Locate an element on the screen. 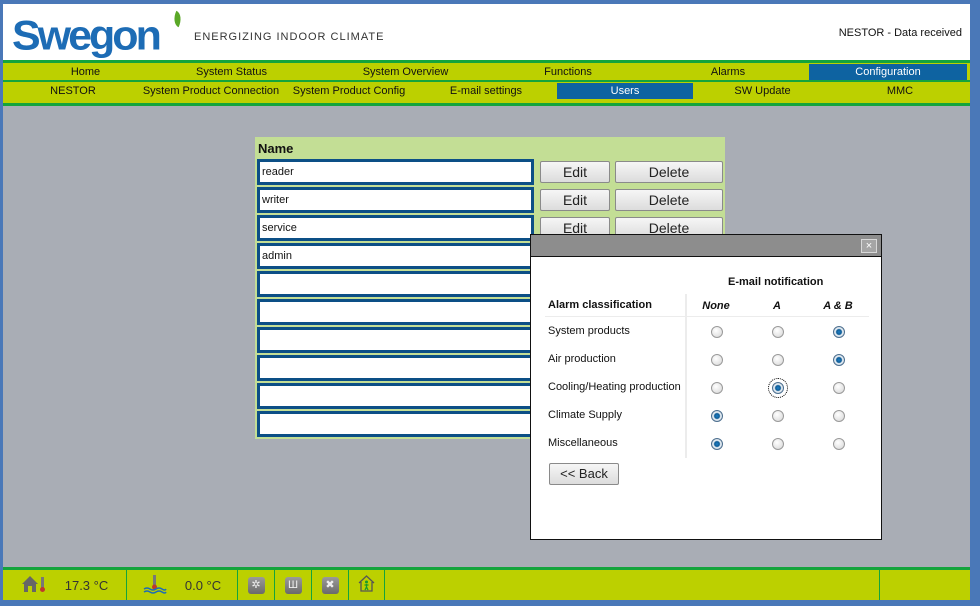 The image size is (980, 606). subnav-nestor: NESTOR is located at coordinates (73, 91).